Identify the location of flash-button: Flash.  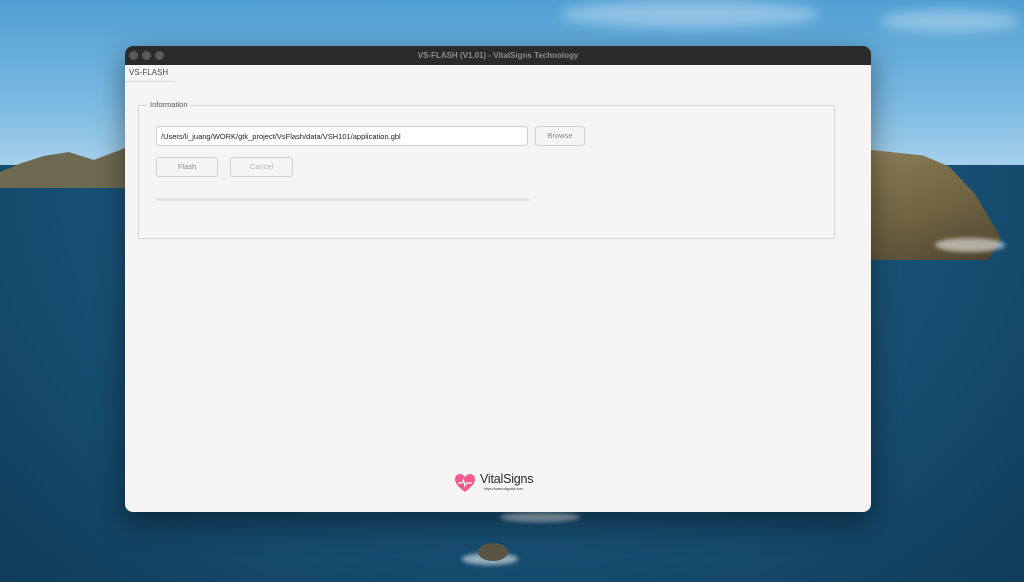
(187, 167).